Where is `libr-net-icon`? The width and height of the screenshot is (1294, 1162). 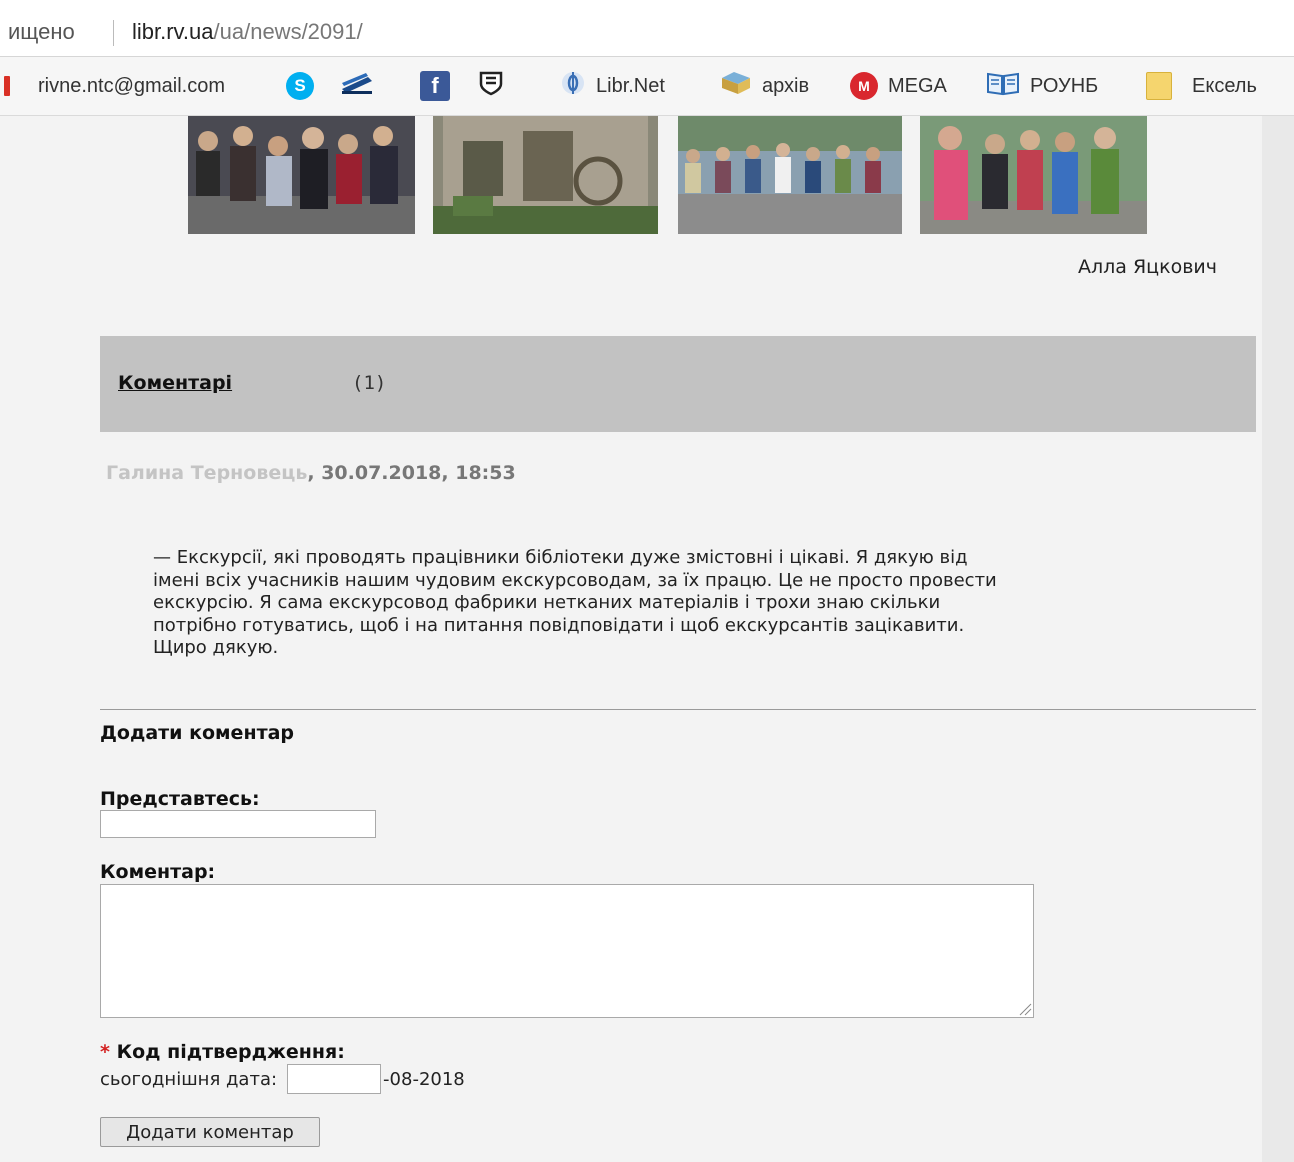
libr-net-icon is located at coordinates (573, 86).